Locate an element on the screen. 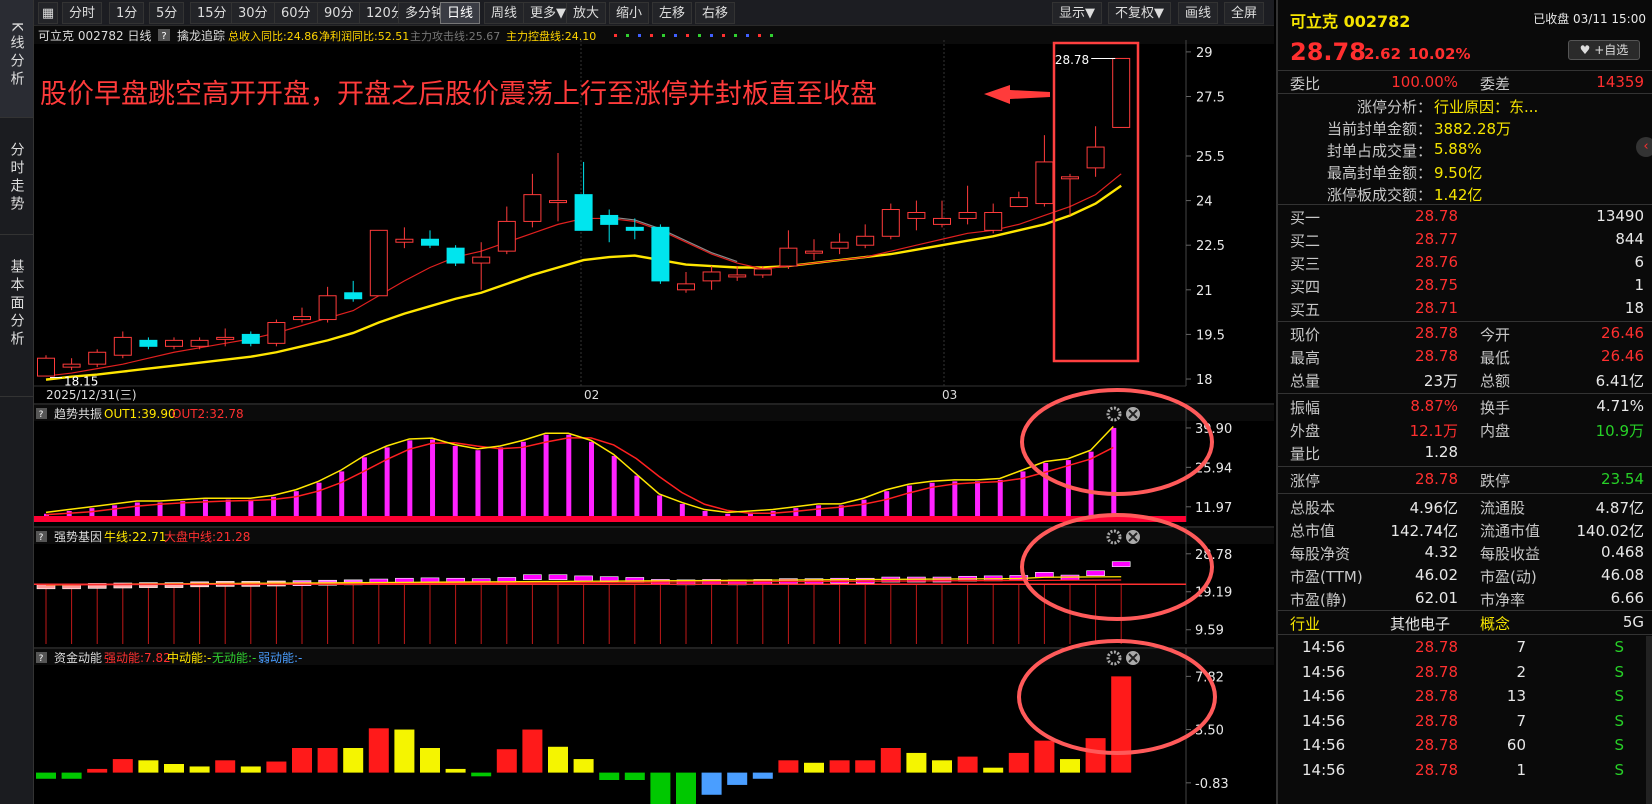 Image resolution: width=1652 pixels, height=804 pixels. stat-value-right: 6.41亿 is located at coordinates (1619, 381).